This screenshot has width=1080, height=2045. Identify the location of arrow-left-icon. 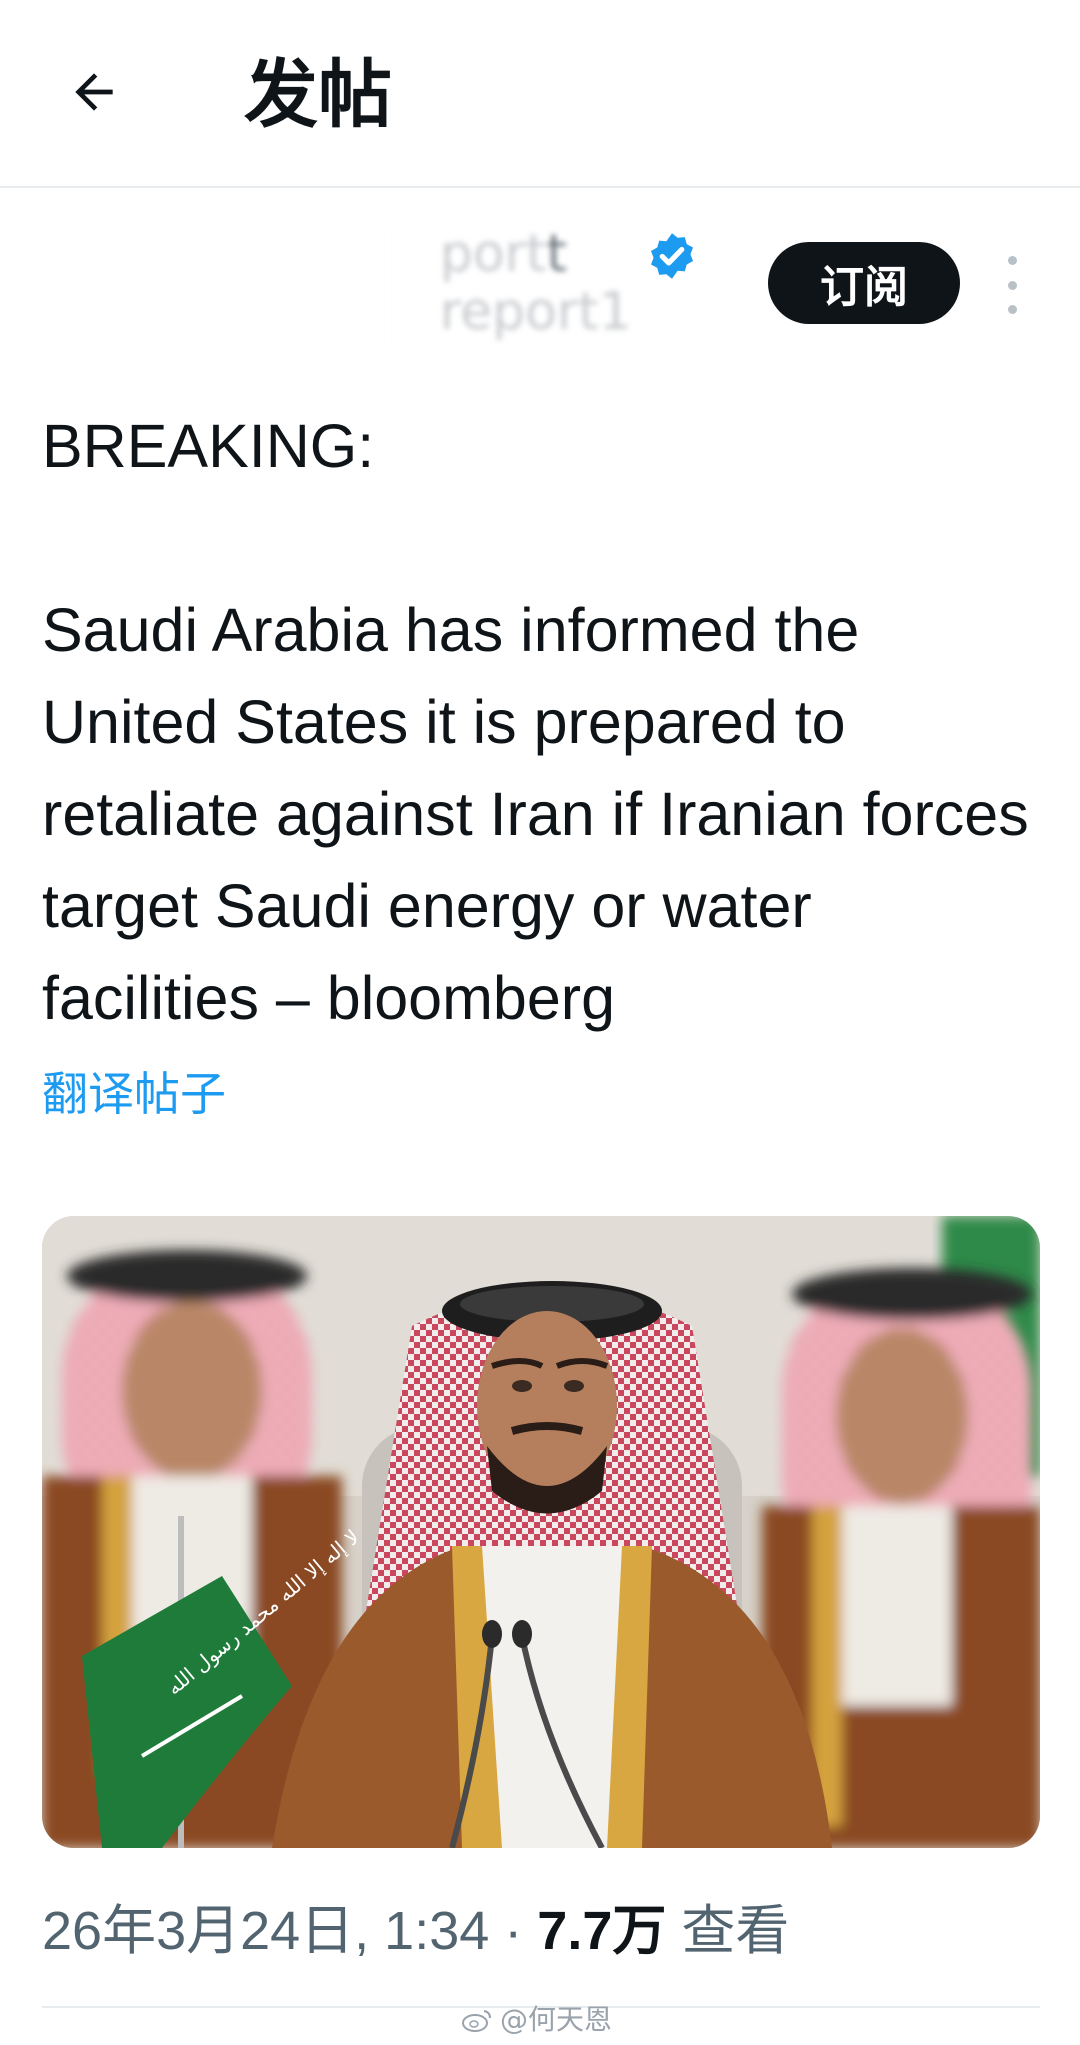
(94, 92).